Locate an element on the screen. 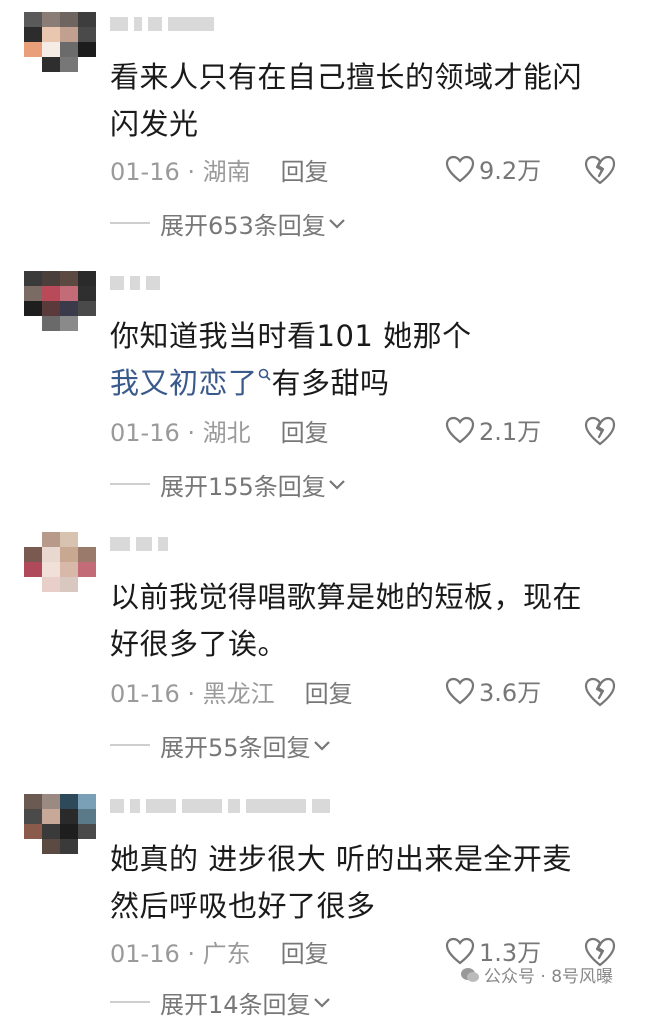  like-count: 3.6万 is located at coordinates (510, 693).